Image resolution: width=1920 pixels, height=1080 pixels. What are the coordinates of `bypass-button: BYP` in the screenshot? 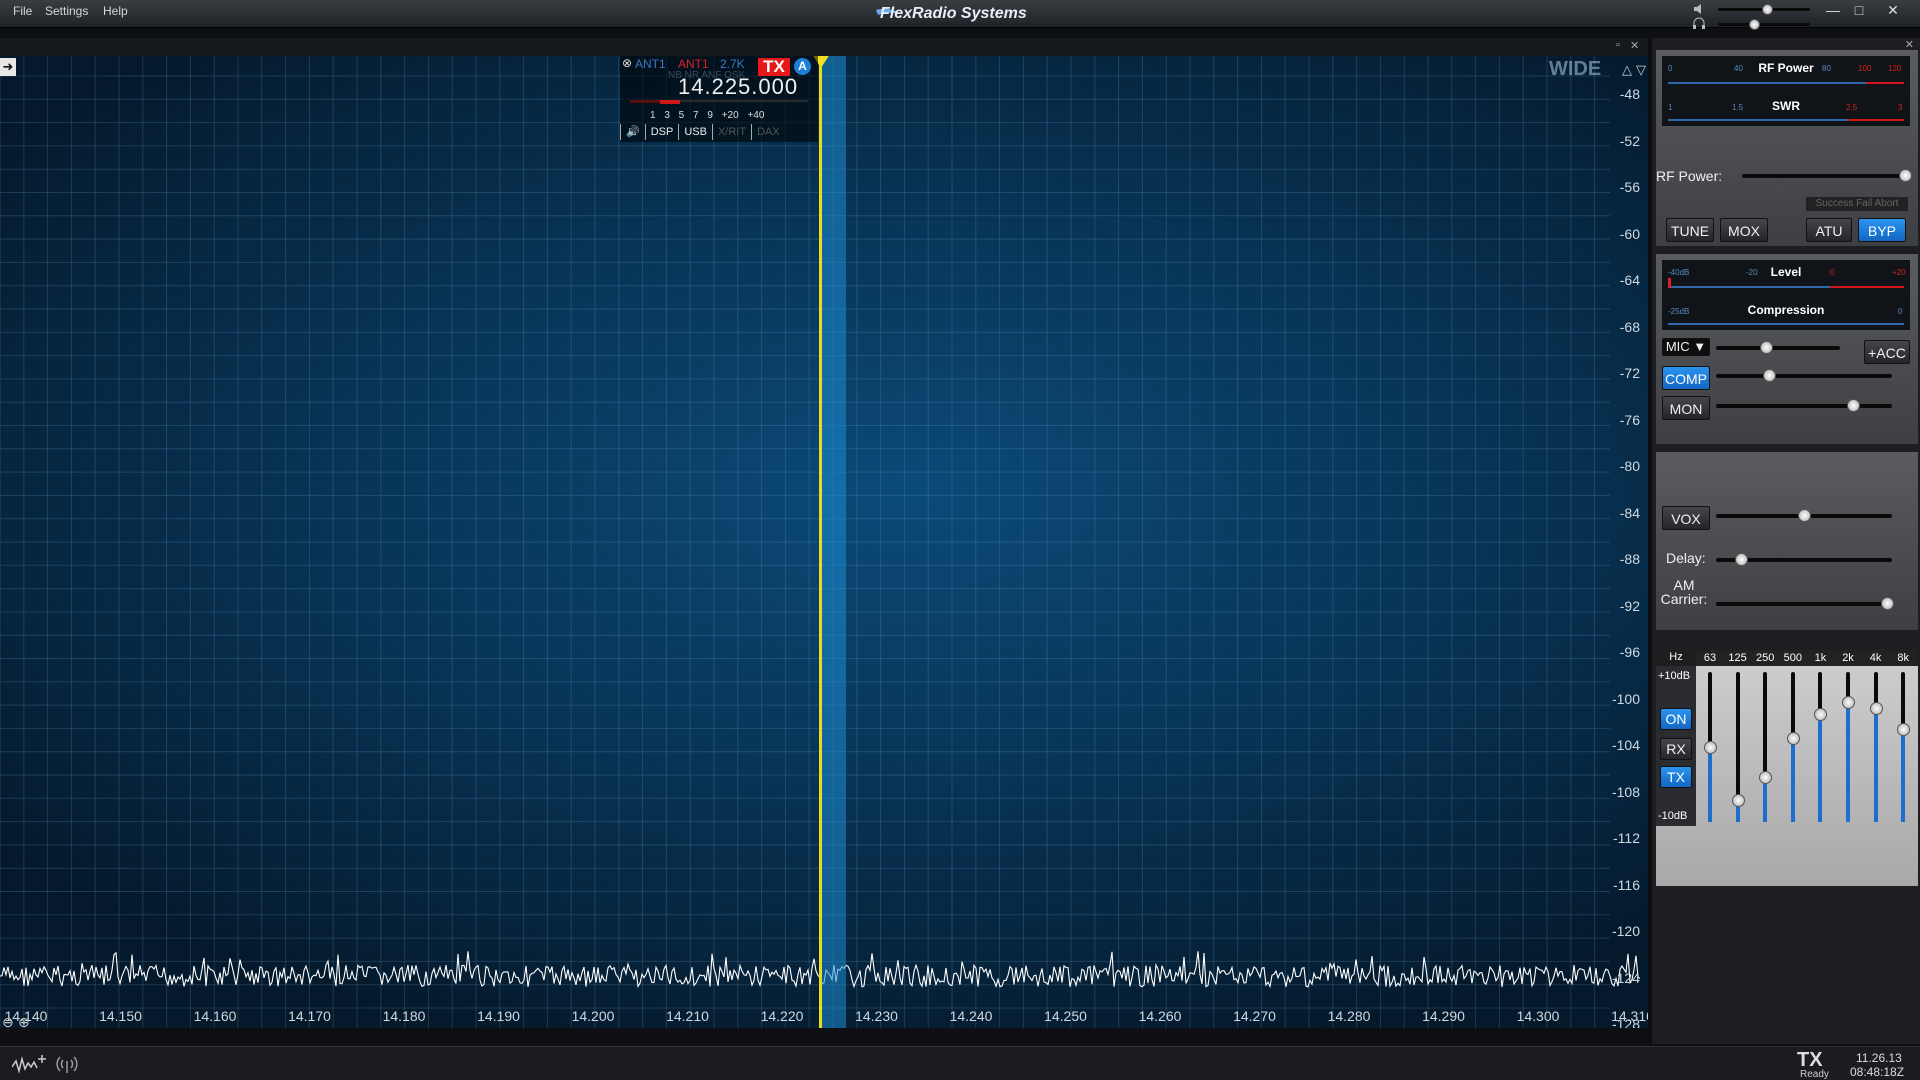 It's located at (1882, 230).